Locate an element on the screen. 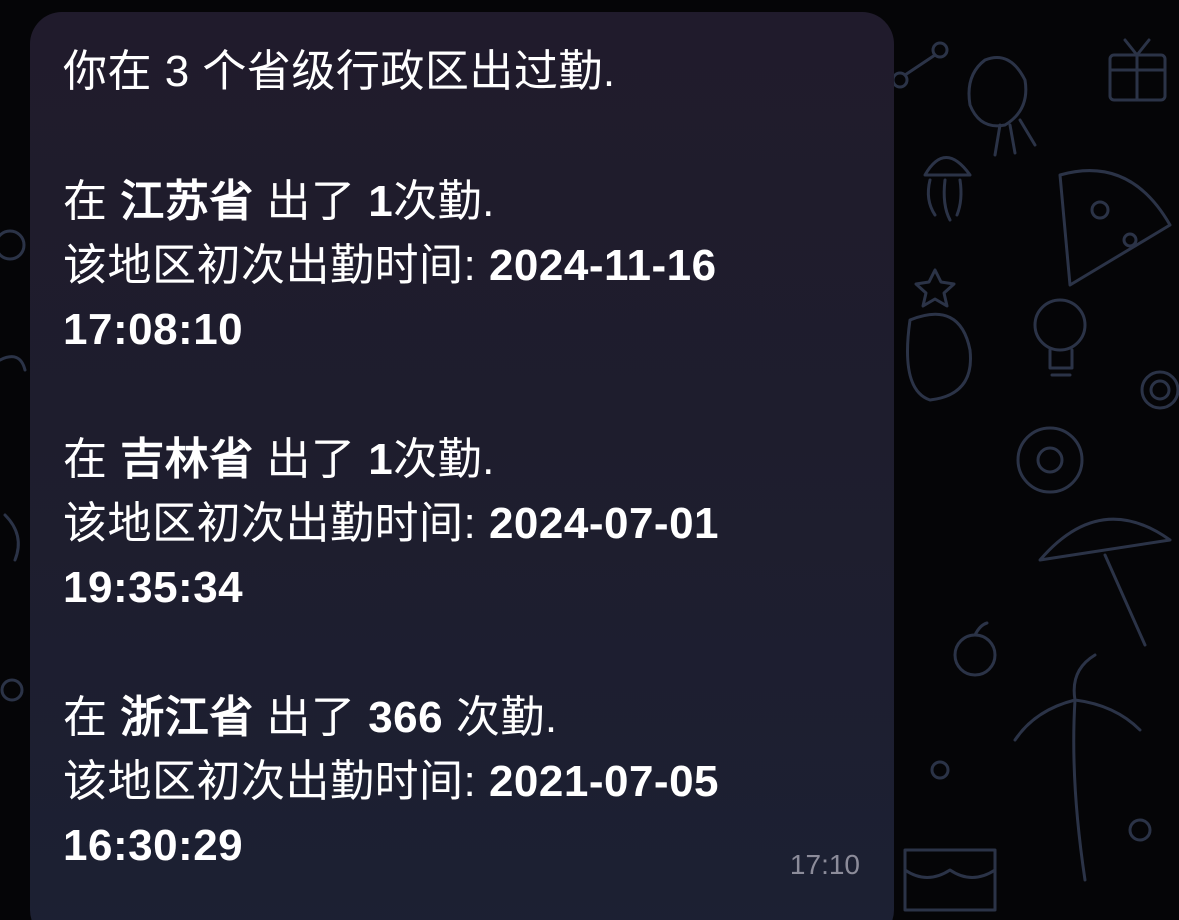 This screenshot has width=1179, height=920. message-timestamp: 17:10 is located at coordinates (824, 864).